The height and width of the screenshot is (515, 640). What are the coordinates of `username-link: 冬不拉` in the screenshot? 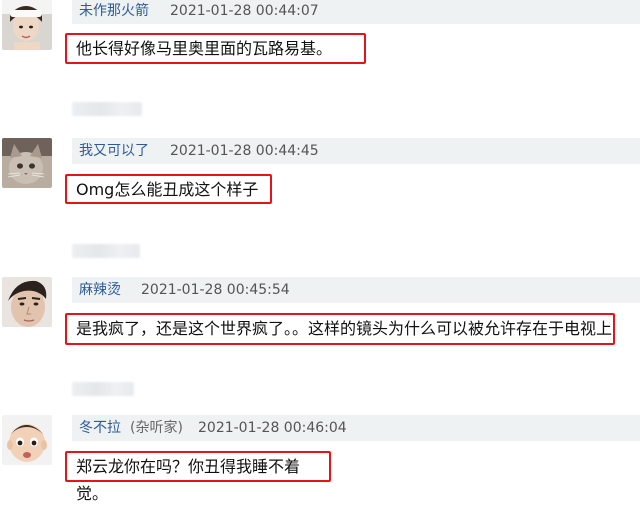 It's located at (100, 428).